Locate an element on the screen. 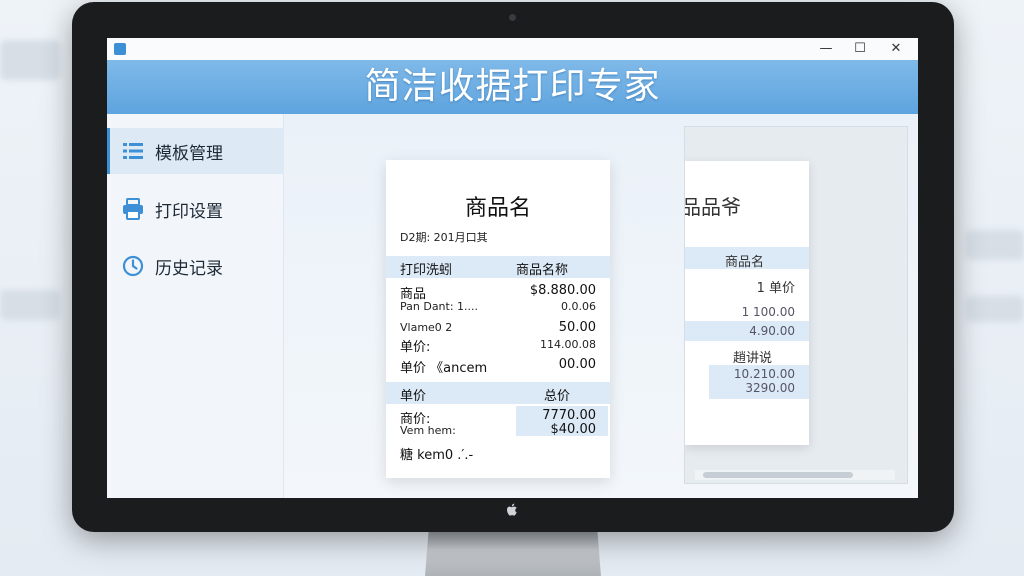 This screenshot has width=1024, height=576. app-header: 简洁收据打印专家 is located at coordinates (512, 87).